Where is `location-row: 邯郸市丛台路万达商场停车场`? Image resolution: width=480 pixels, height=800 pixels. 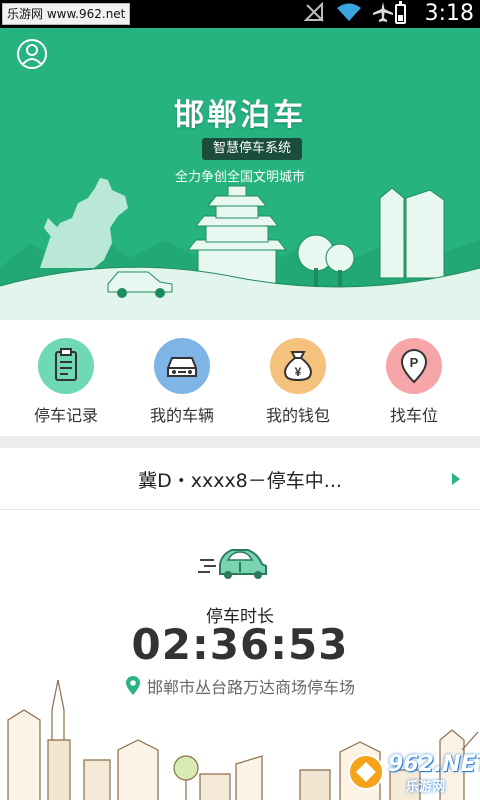
location-row: 邯郸市丛台路万达商场停车场 is located at coordinates (240, 687).